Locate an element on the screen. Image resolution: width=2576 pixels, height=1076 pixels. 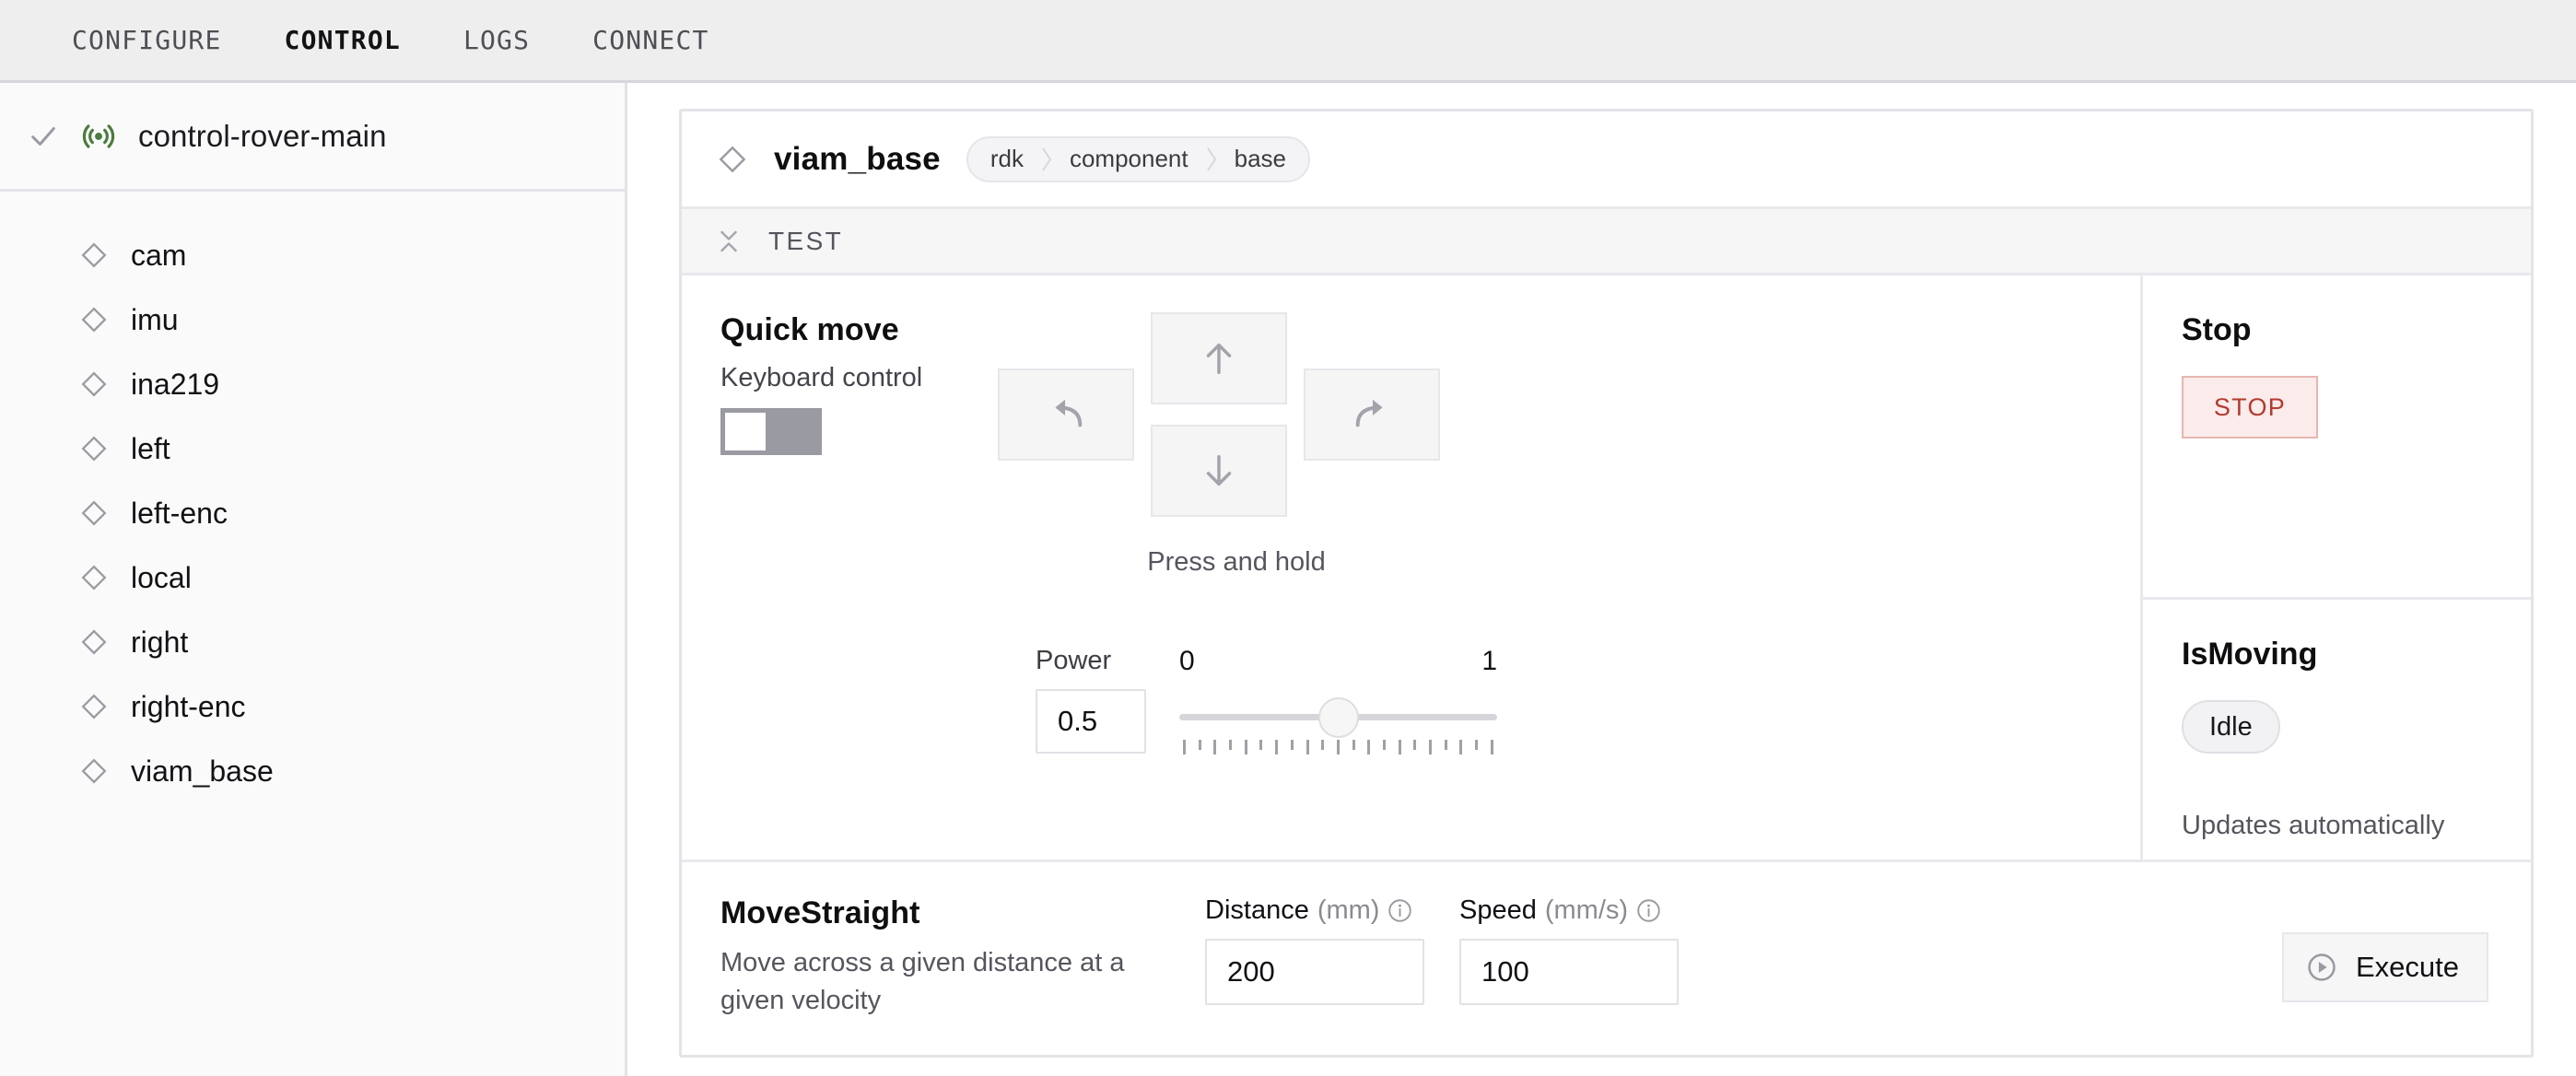
collapse-icon is located at coordinates (729, 241).